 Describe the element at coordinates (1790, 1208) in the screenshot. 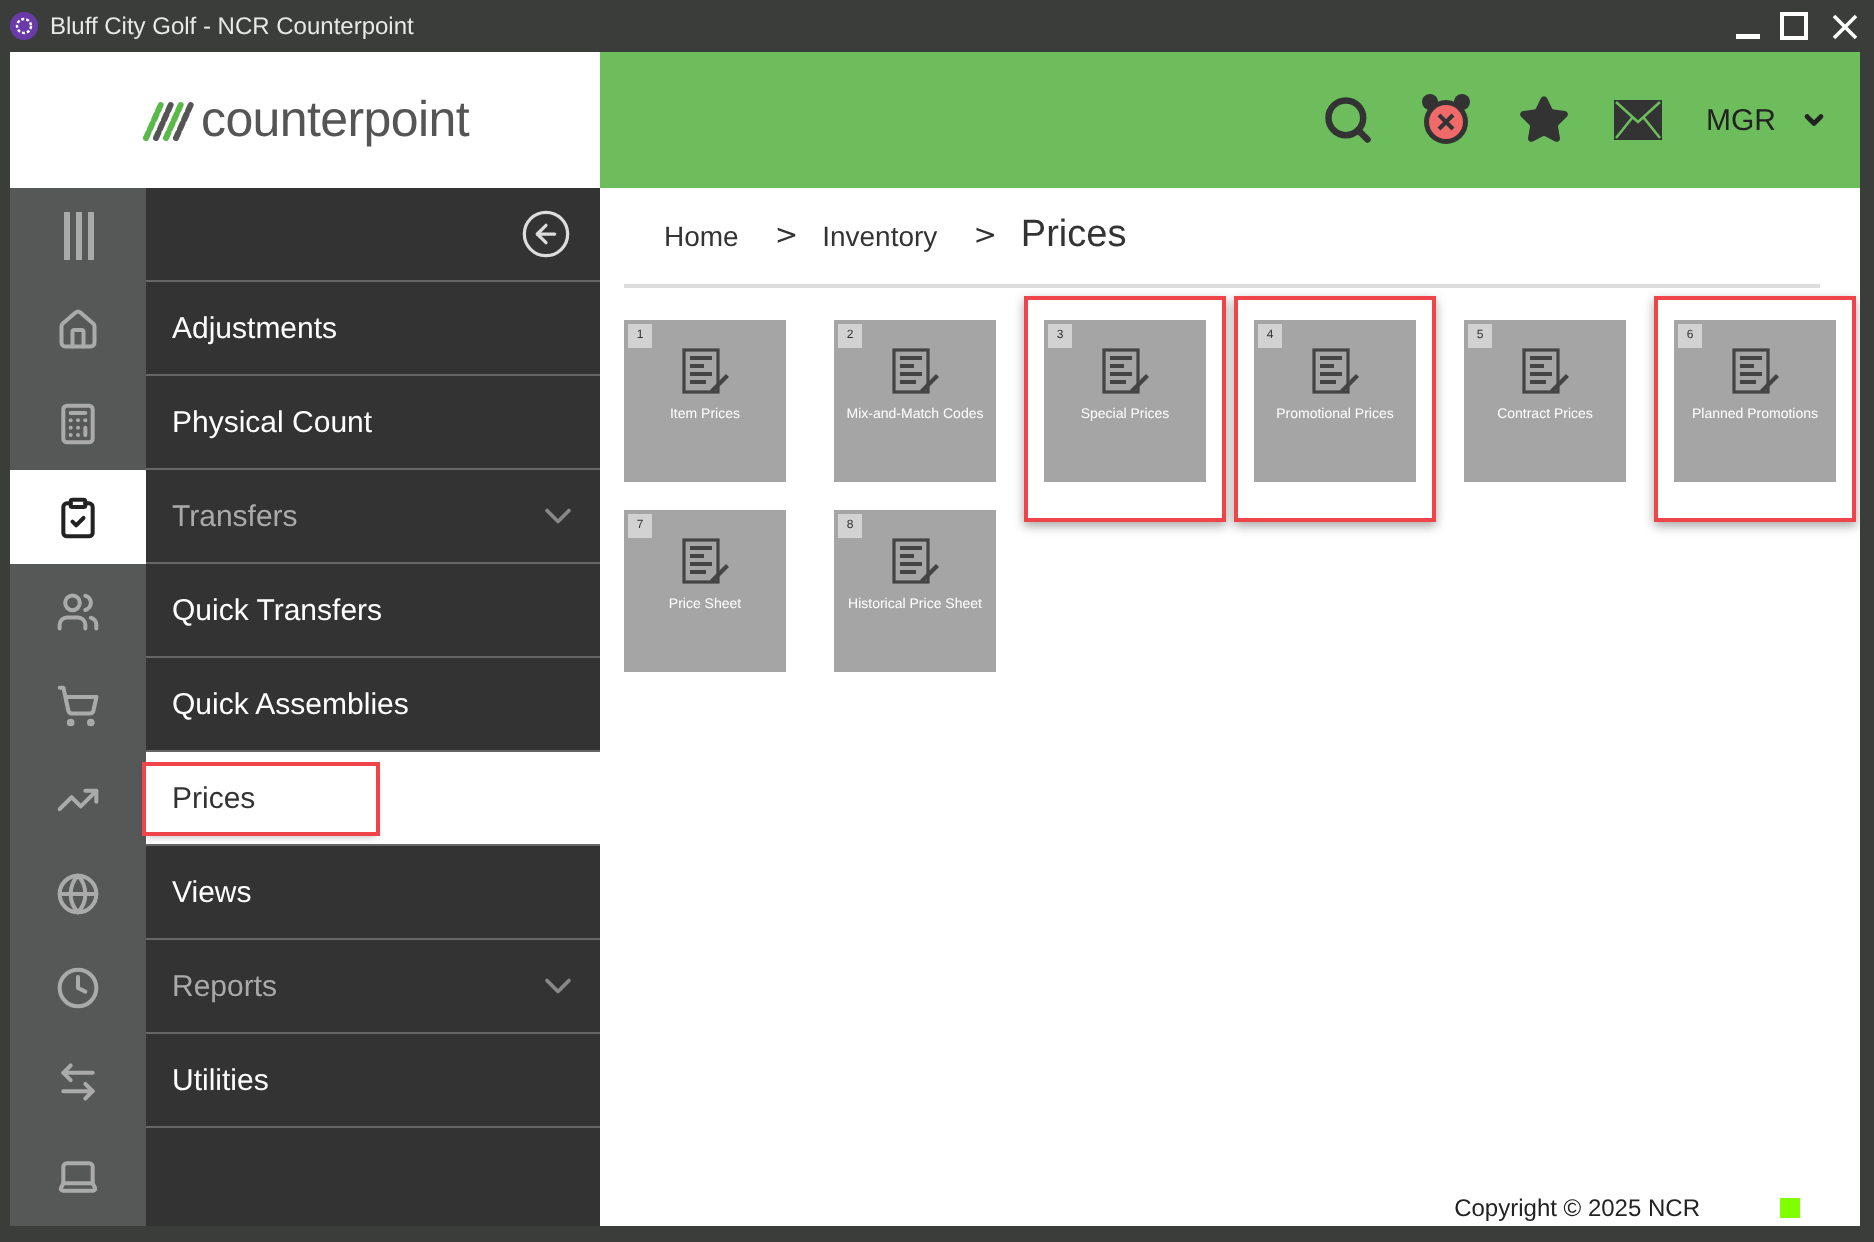

I see `status-indicator` at that location.